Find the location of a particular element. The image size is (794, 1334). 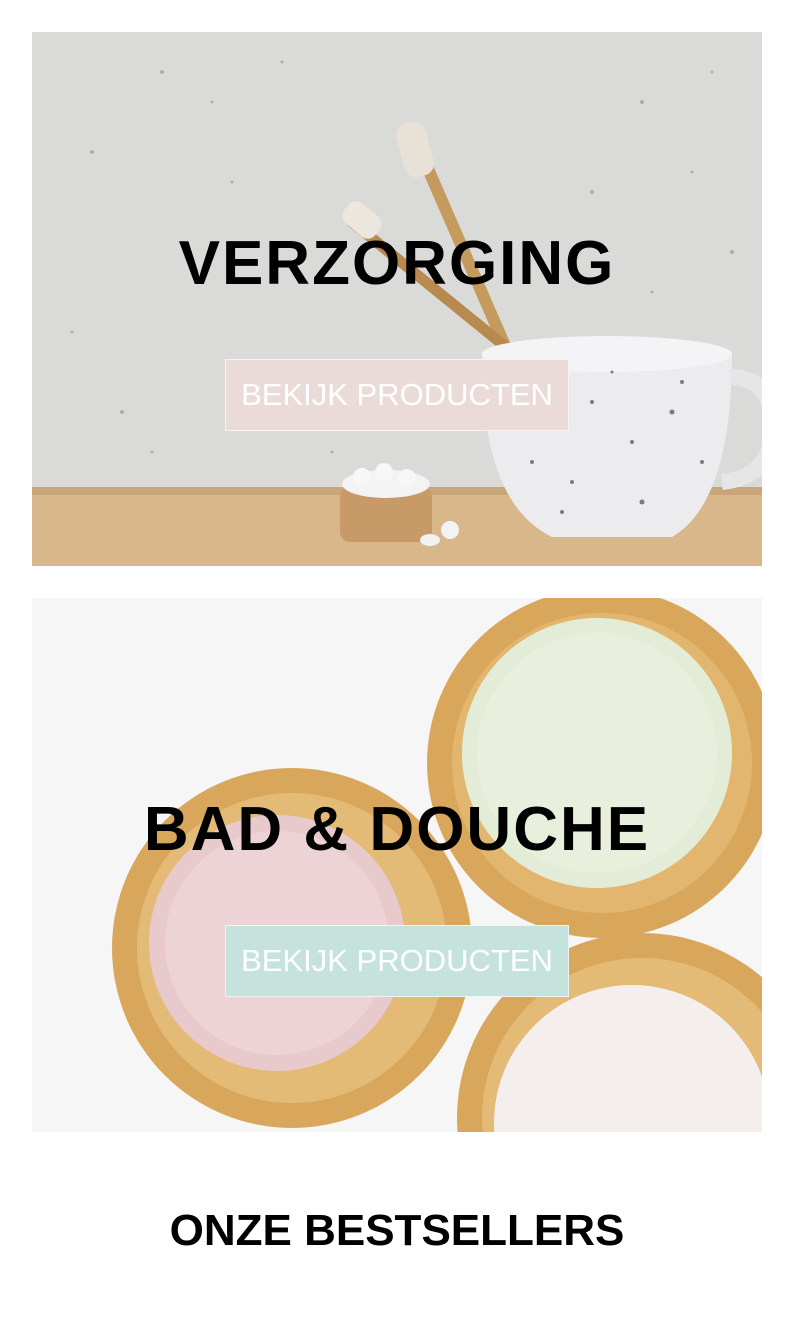

bestsellers-heading: ONZE BESTSELLERS is located at coordinates (397, 1230).